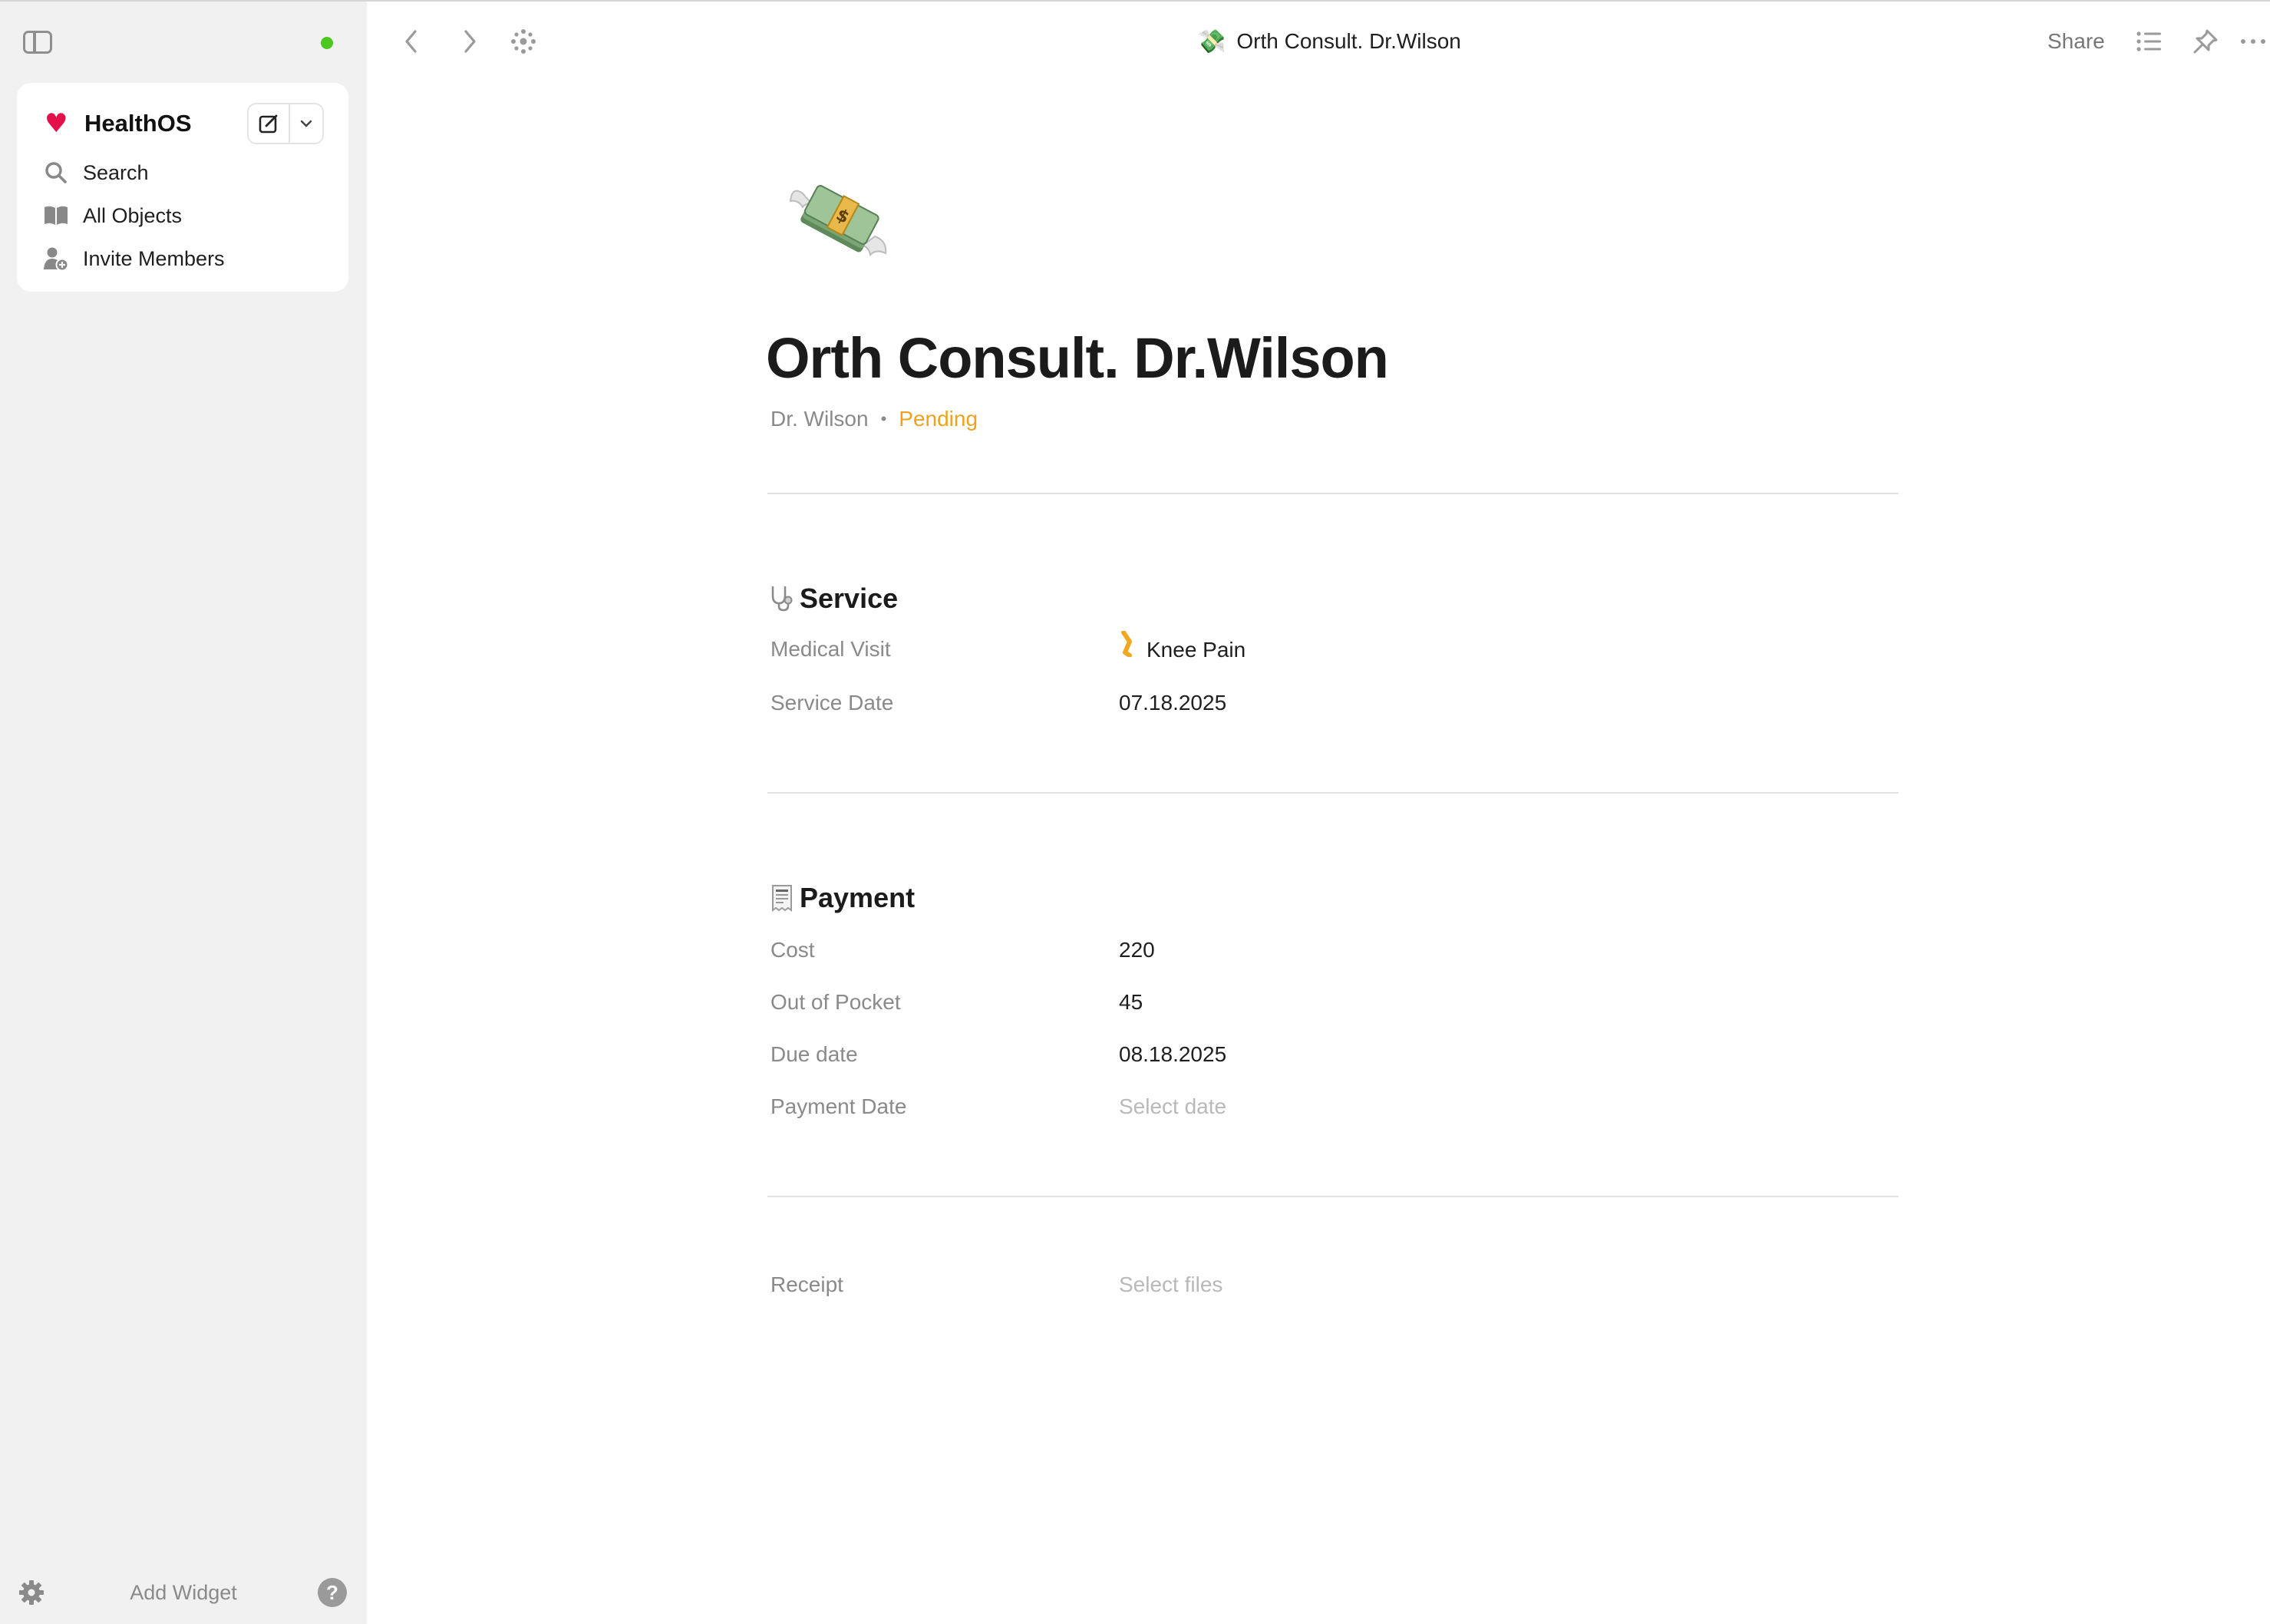 The height and width of the screenshot is (1624, 2270). I want to click on help-icon: ?, so click(332, 1592).